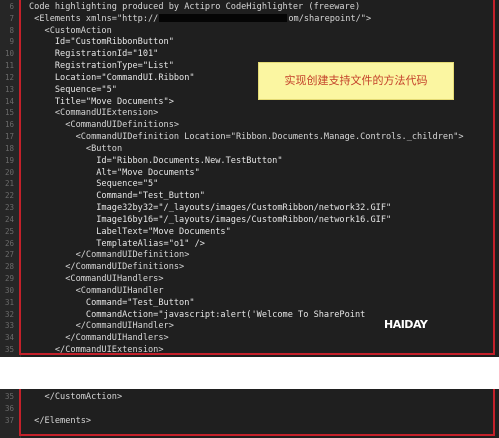 This screenshot has width=499, height=438. Describe the element at coordinates (9, 89) in the screenshot. I see `line-number: 13` at that location.